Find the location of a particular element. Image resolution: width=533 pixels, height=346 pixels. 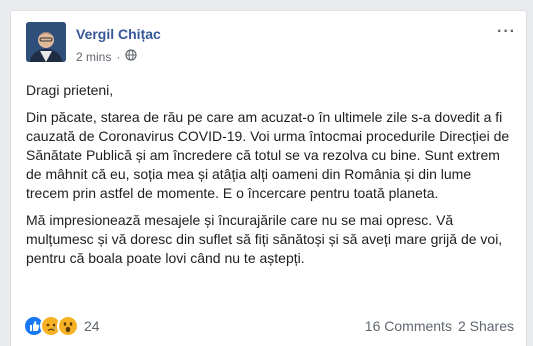

author-avatar is located at coordinates (46, 42).